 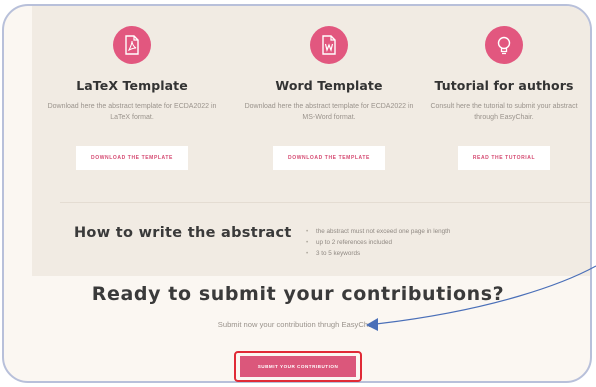 What do you see at coordinates (325, 202) in the screenshot?
I see `section-divider` at bounding box center [325, 202].